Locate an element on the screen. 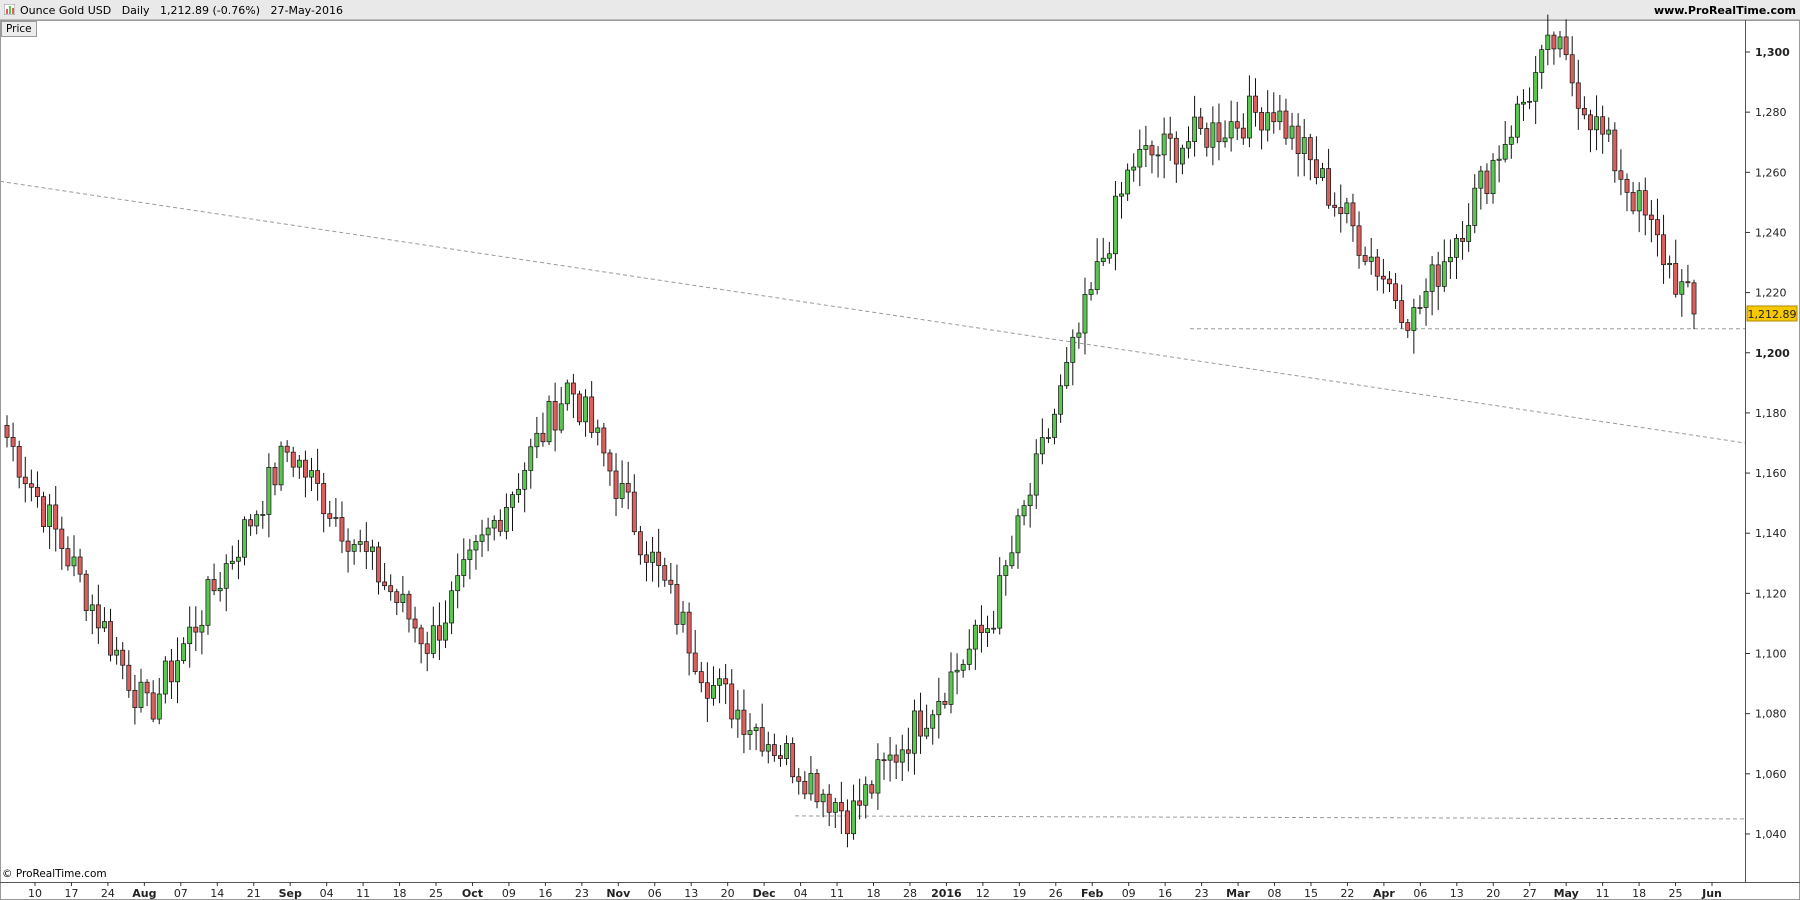 This screenshot has height=900, width=1800. y-tick-label: 1,120 is located at coordinates (1771, 593).